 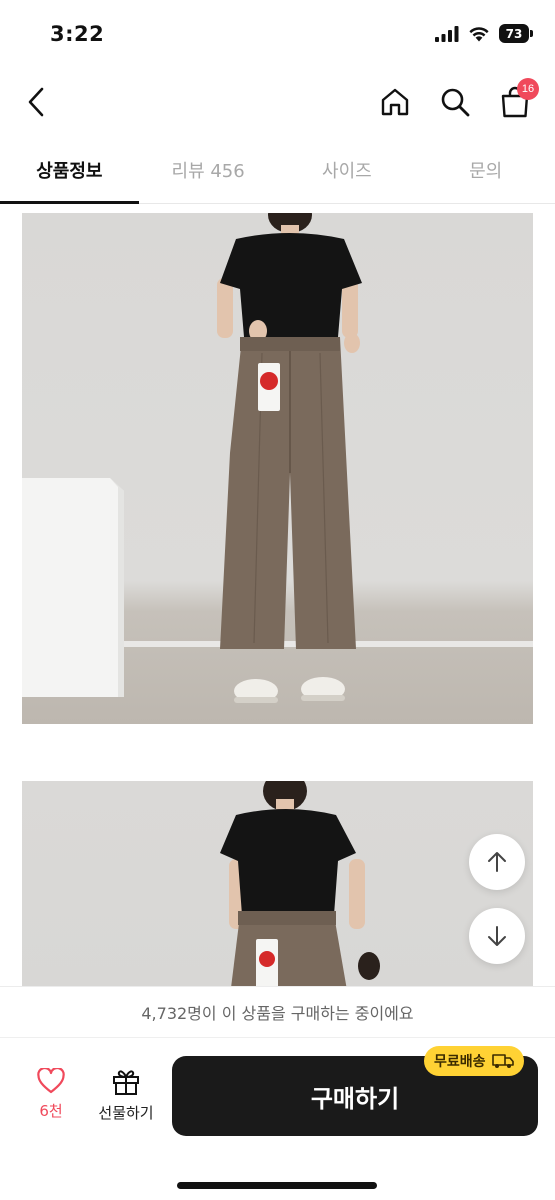 I want to click on back-chevron-icon, so click(x=36, y=102).